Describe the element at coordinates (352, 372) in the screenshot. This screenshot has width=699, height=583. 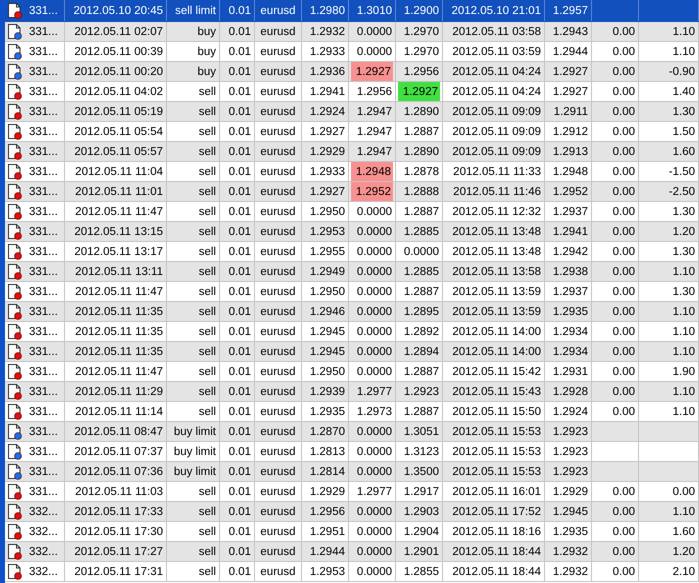
I see `table-row: 331... 2012.05.11 11:47 sell 0.01 eurusd 1.2950 0.0000 1.2887 2012.05.11 15:42 1.2931 0.00 1.90` at that location.